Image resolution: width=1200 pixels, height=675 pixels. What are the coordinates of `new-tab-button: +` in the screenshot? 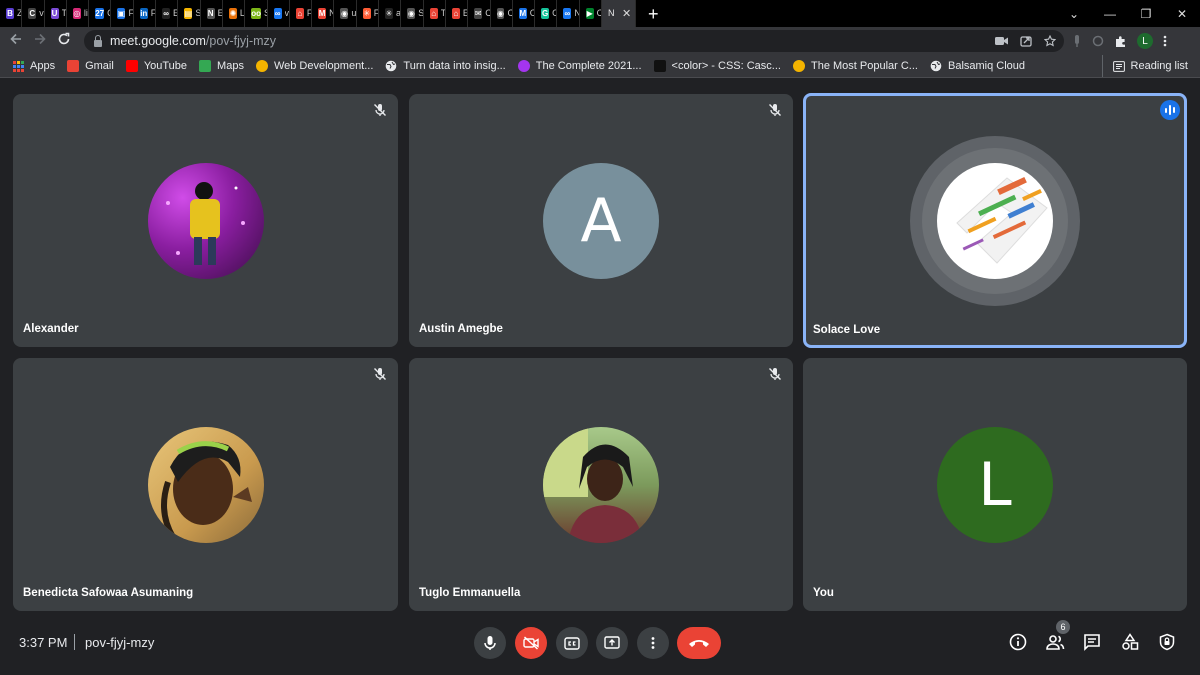 It's located at (653, 14).